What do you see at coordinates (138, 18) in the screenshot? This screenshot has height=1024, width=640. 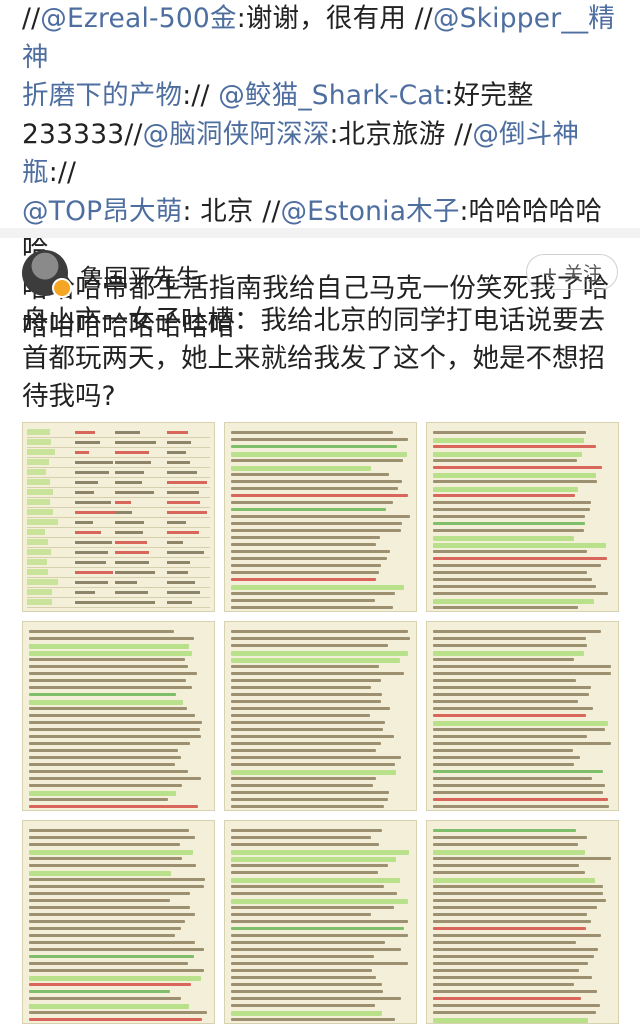 I see `user-mention-link: @Ezreal-500金` at bounding box center [138, 18].